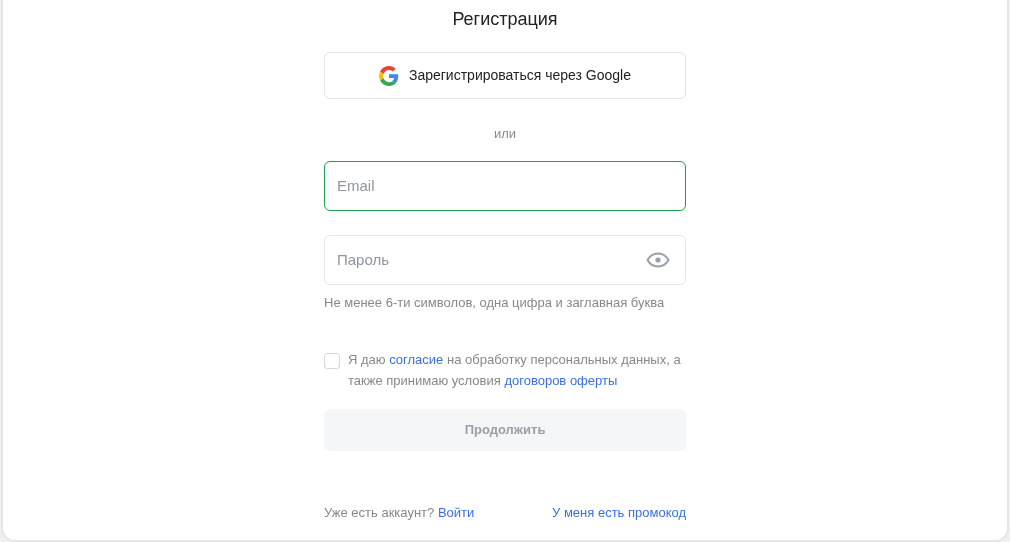 The width and height of the screenshot is (1010, 542). I want to click on google-signup-button: Зарегистрироваться через Google, so click(505, 75).